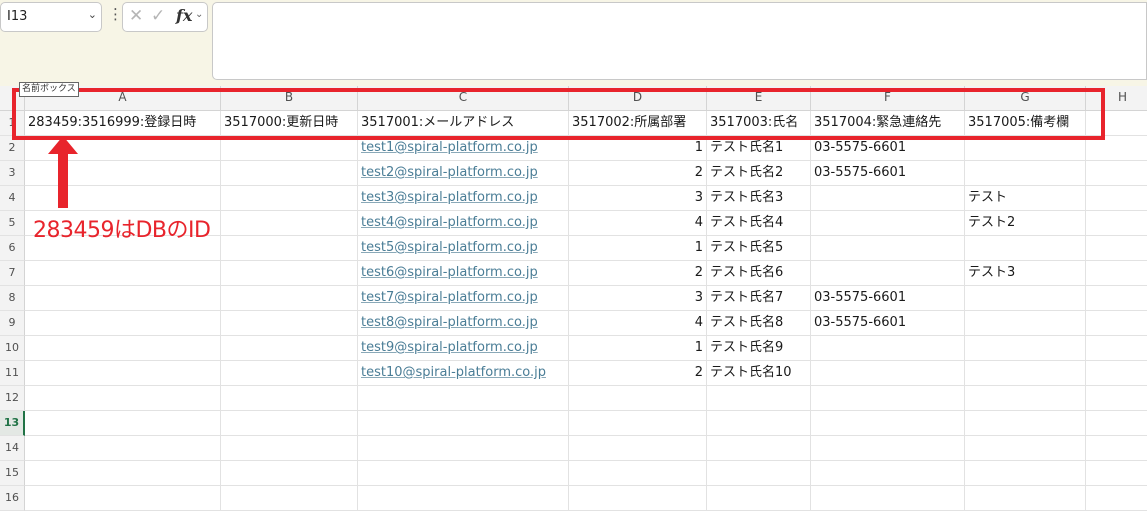  I want to click on row-header-4: 4, so click(12, 198).